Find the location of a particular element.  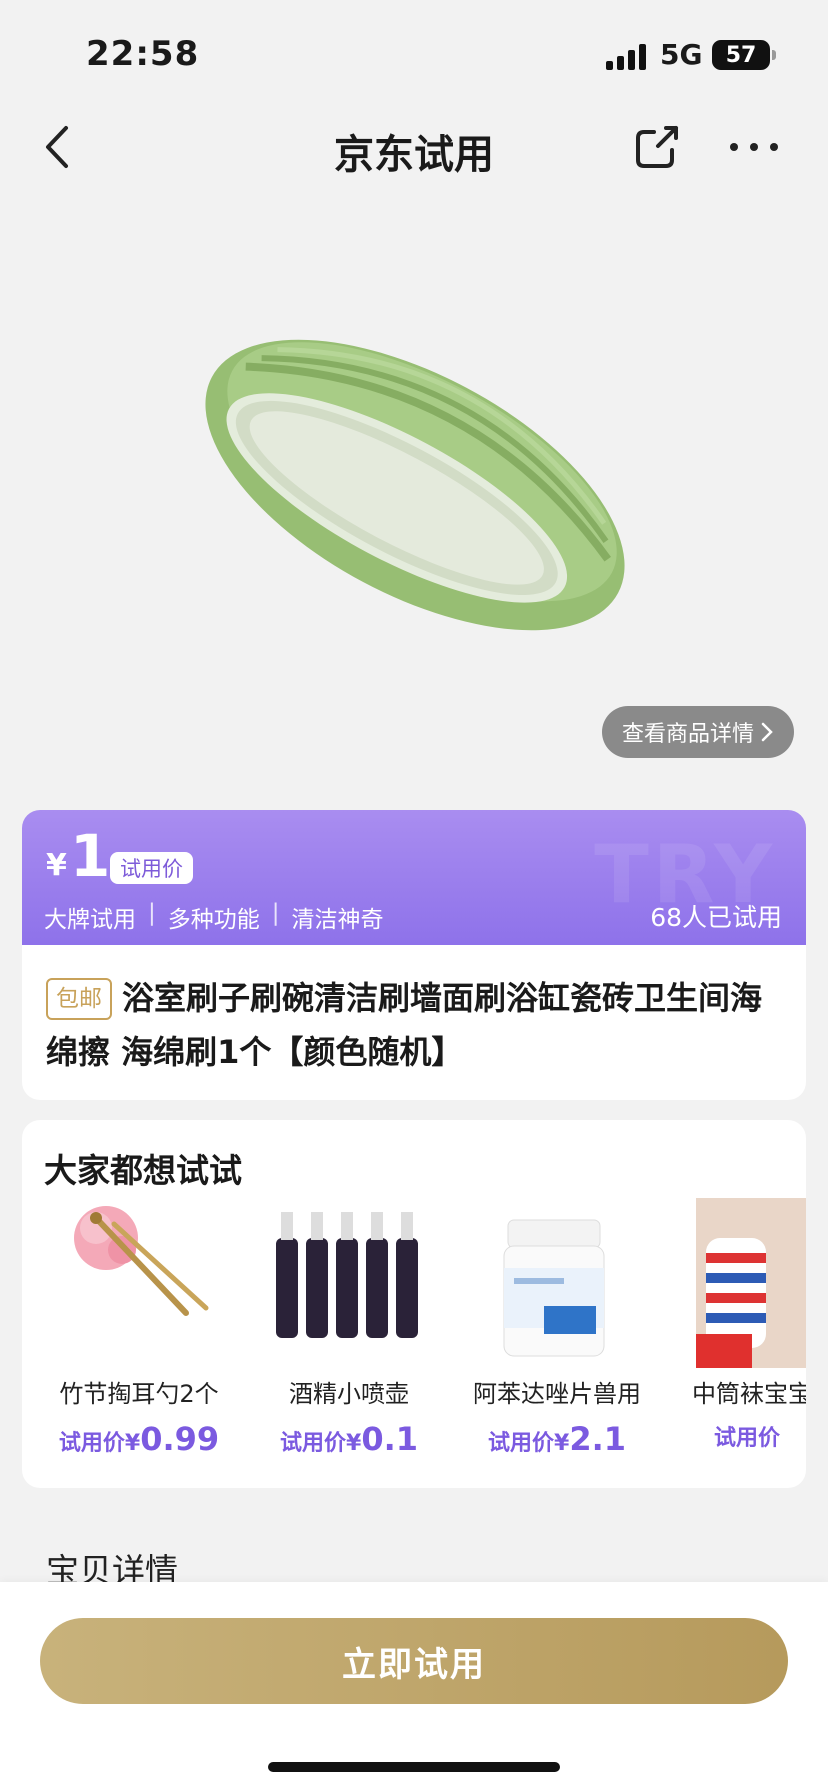

recommend-item: 阿苯达唑片兽用 试用价¥2.1 is located at coordinates (554, 1343).